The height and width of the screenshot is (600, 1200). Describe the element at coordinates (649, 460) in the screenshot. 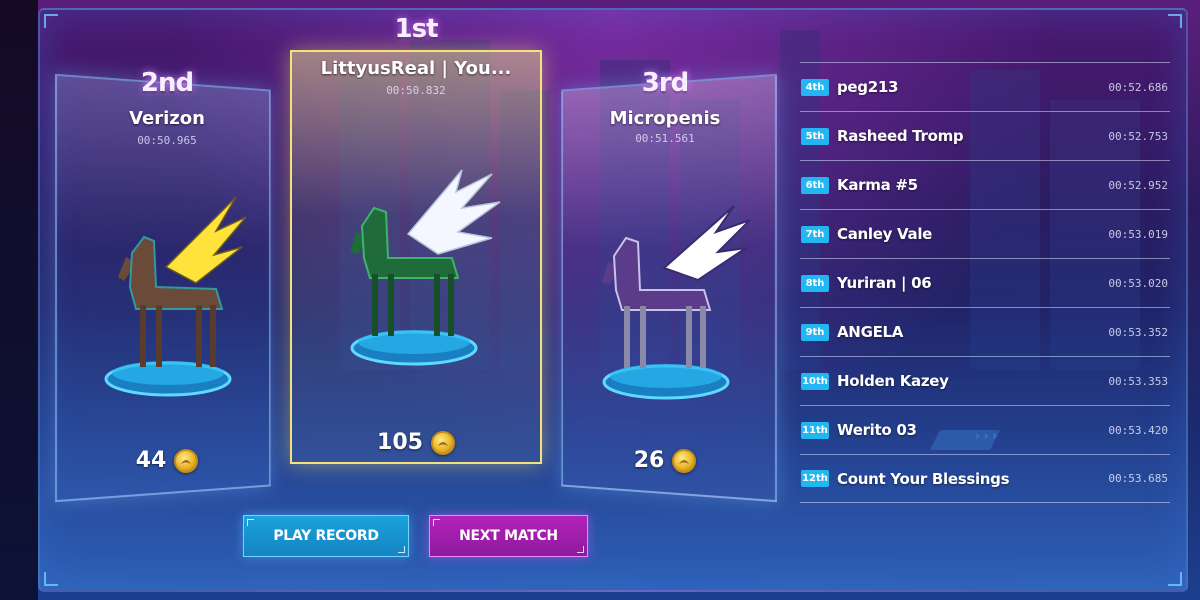

I see `reward-amount: 26` at that location.